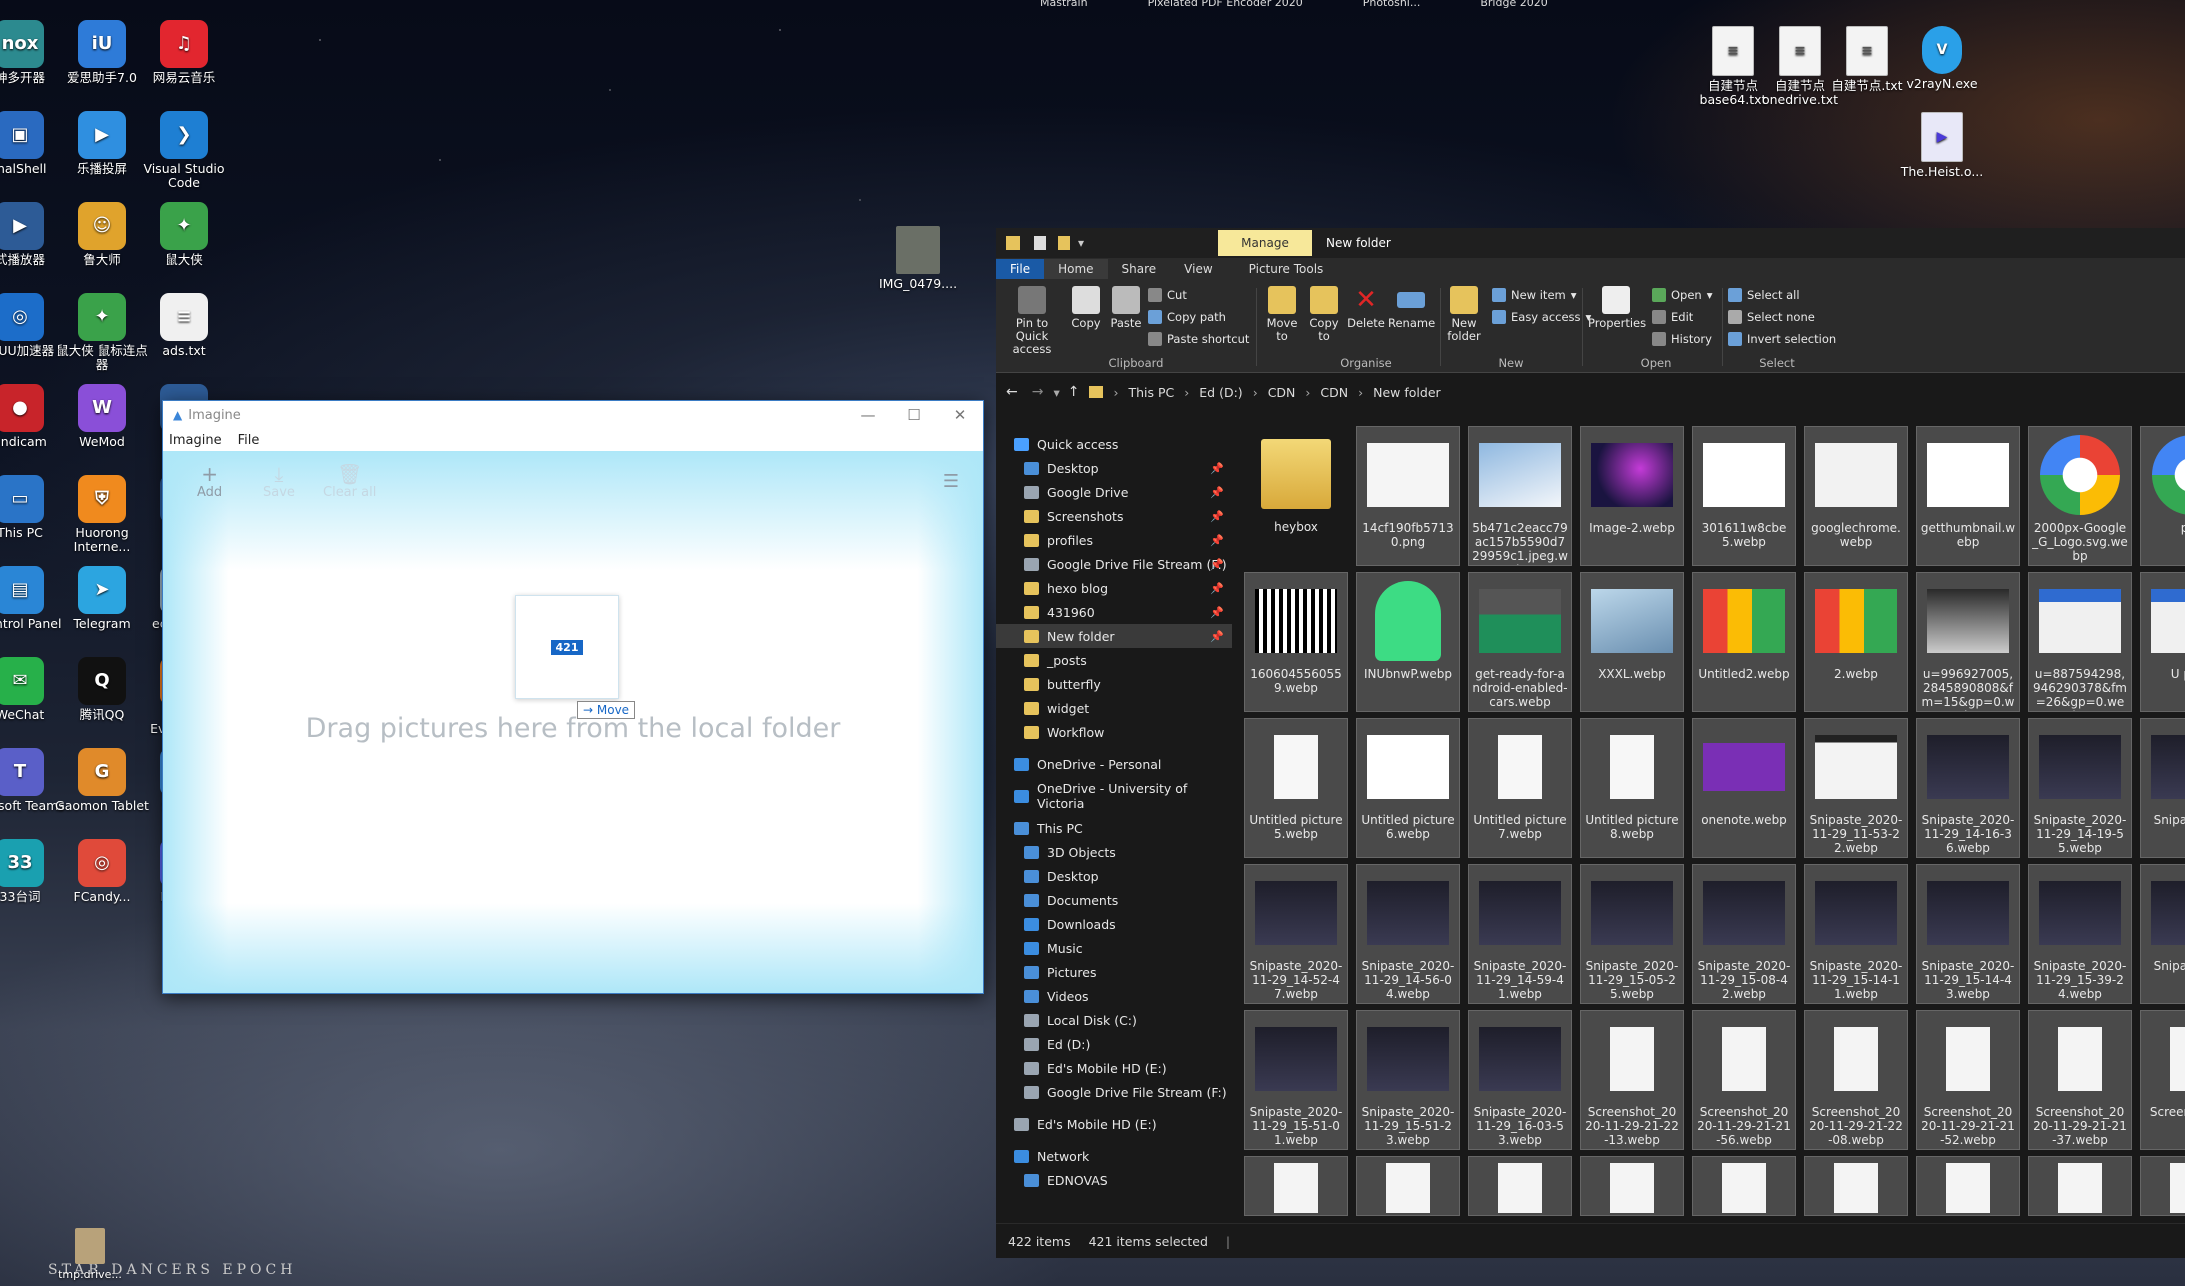  Describe the element at coordinates (1682, 295) in the screenshot. I see `open-button: Open ▾` at that location.